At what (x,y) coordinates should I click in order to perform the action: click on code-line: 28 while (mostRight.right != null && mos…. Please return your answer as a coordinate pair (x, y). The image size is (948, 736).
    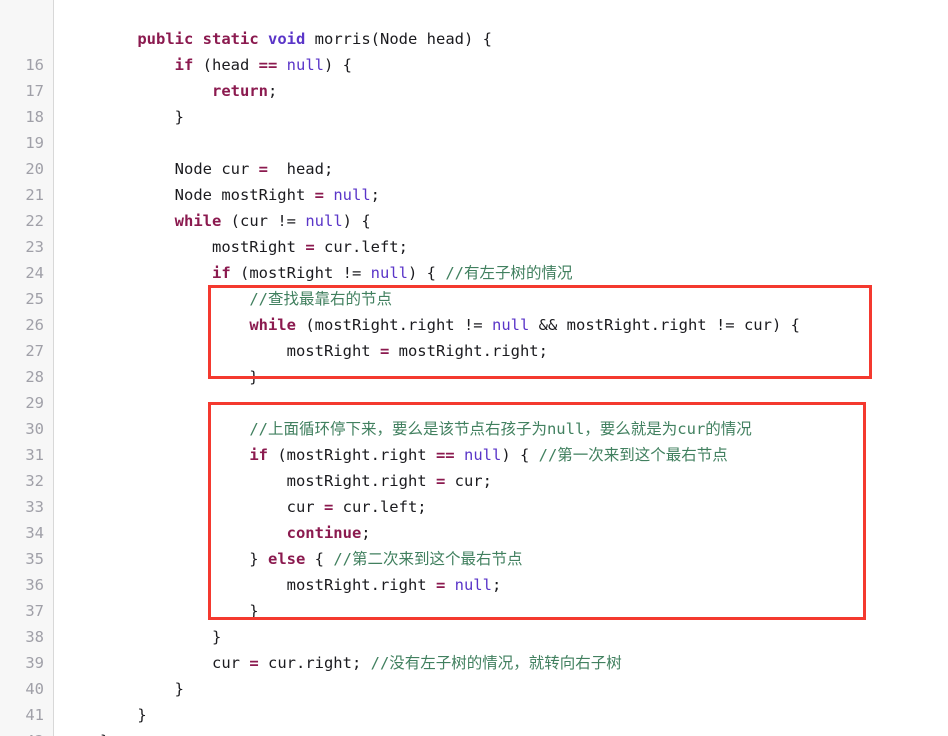
    Looking at the image, I should click on (474, 349).